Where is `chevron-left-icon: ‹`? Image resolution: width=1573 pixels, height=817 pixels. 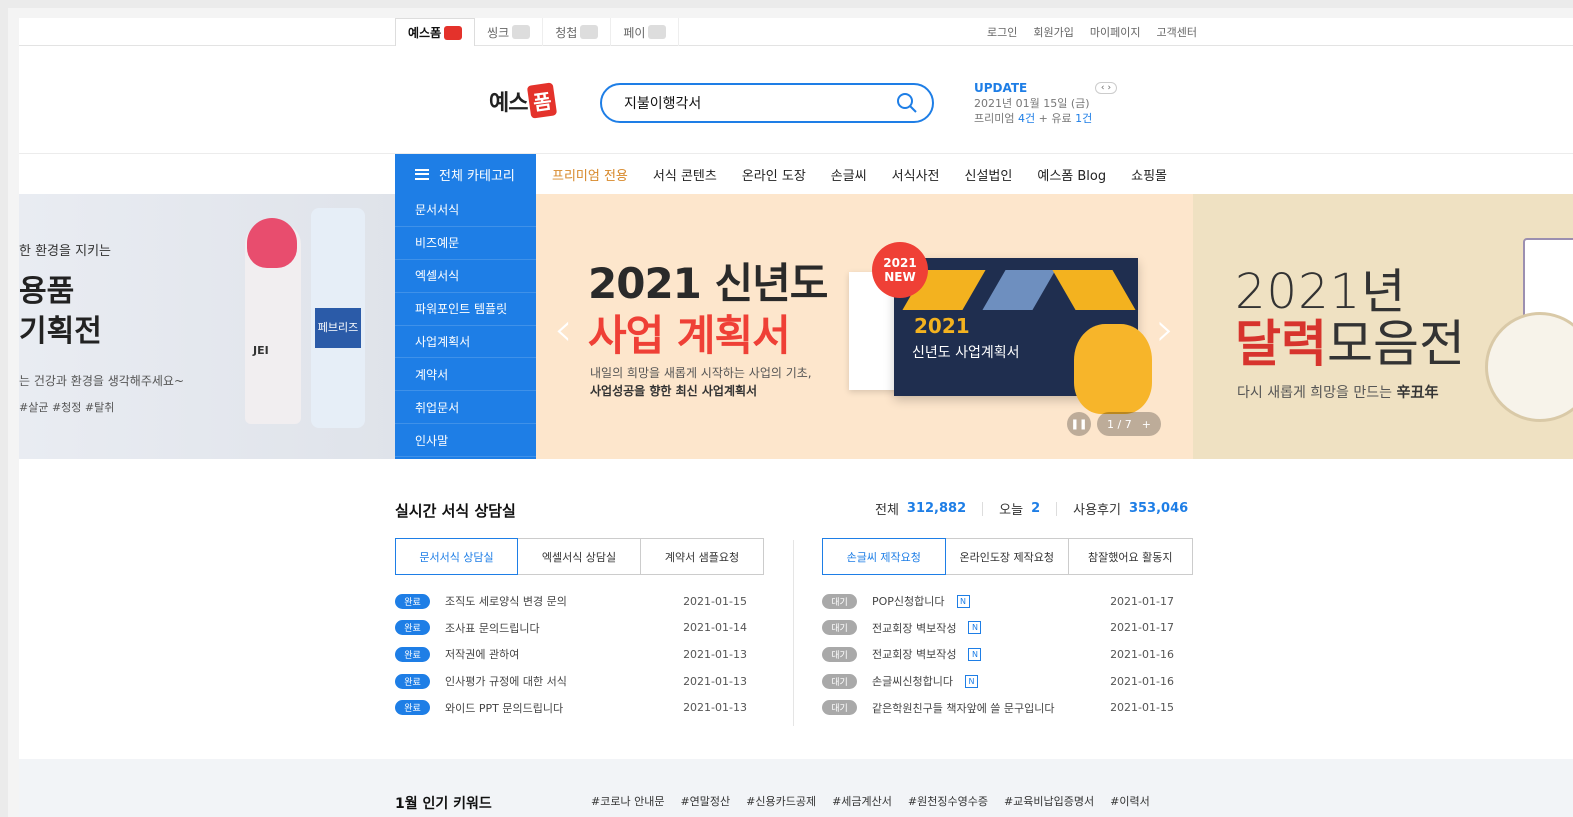 chevron-left-icon: ‹ is located at coordinates (1103, 88).